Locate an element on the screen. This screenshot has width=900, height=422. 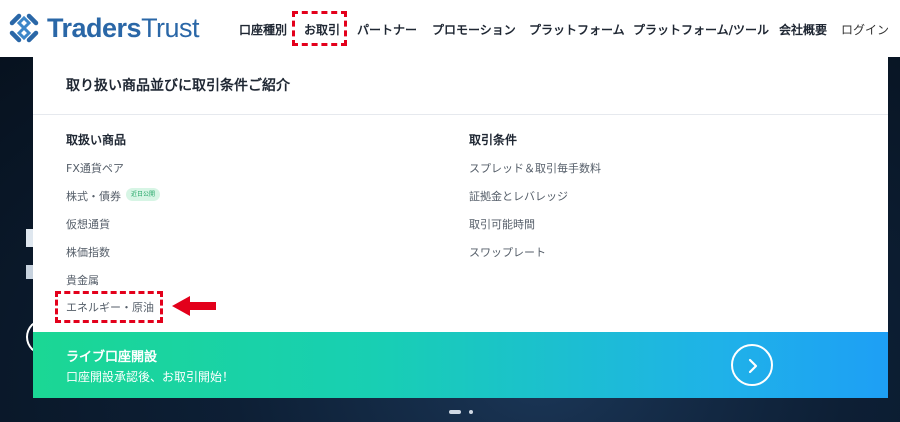
cta-title: ライブ口座開設 is located at coordinates (112, 357).